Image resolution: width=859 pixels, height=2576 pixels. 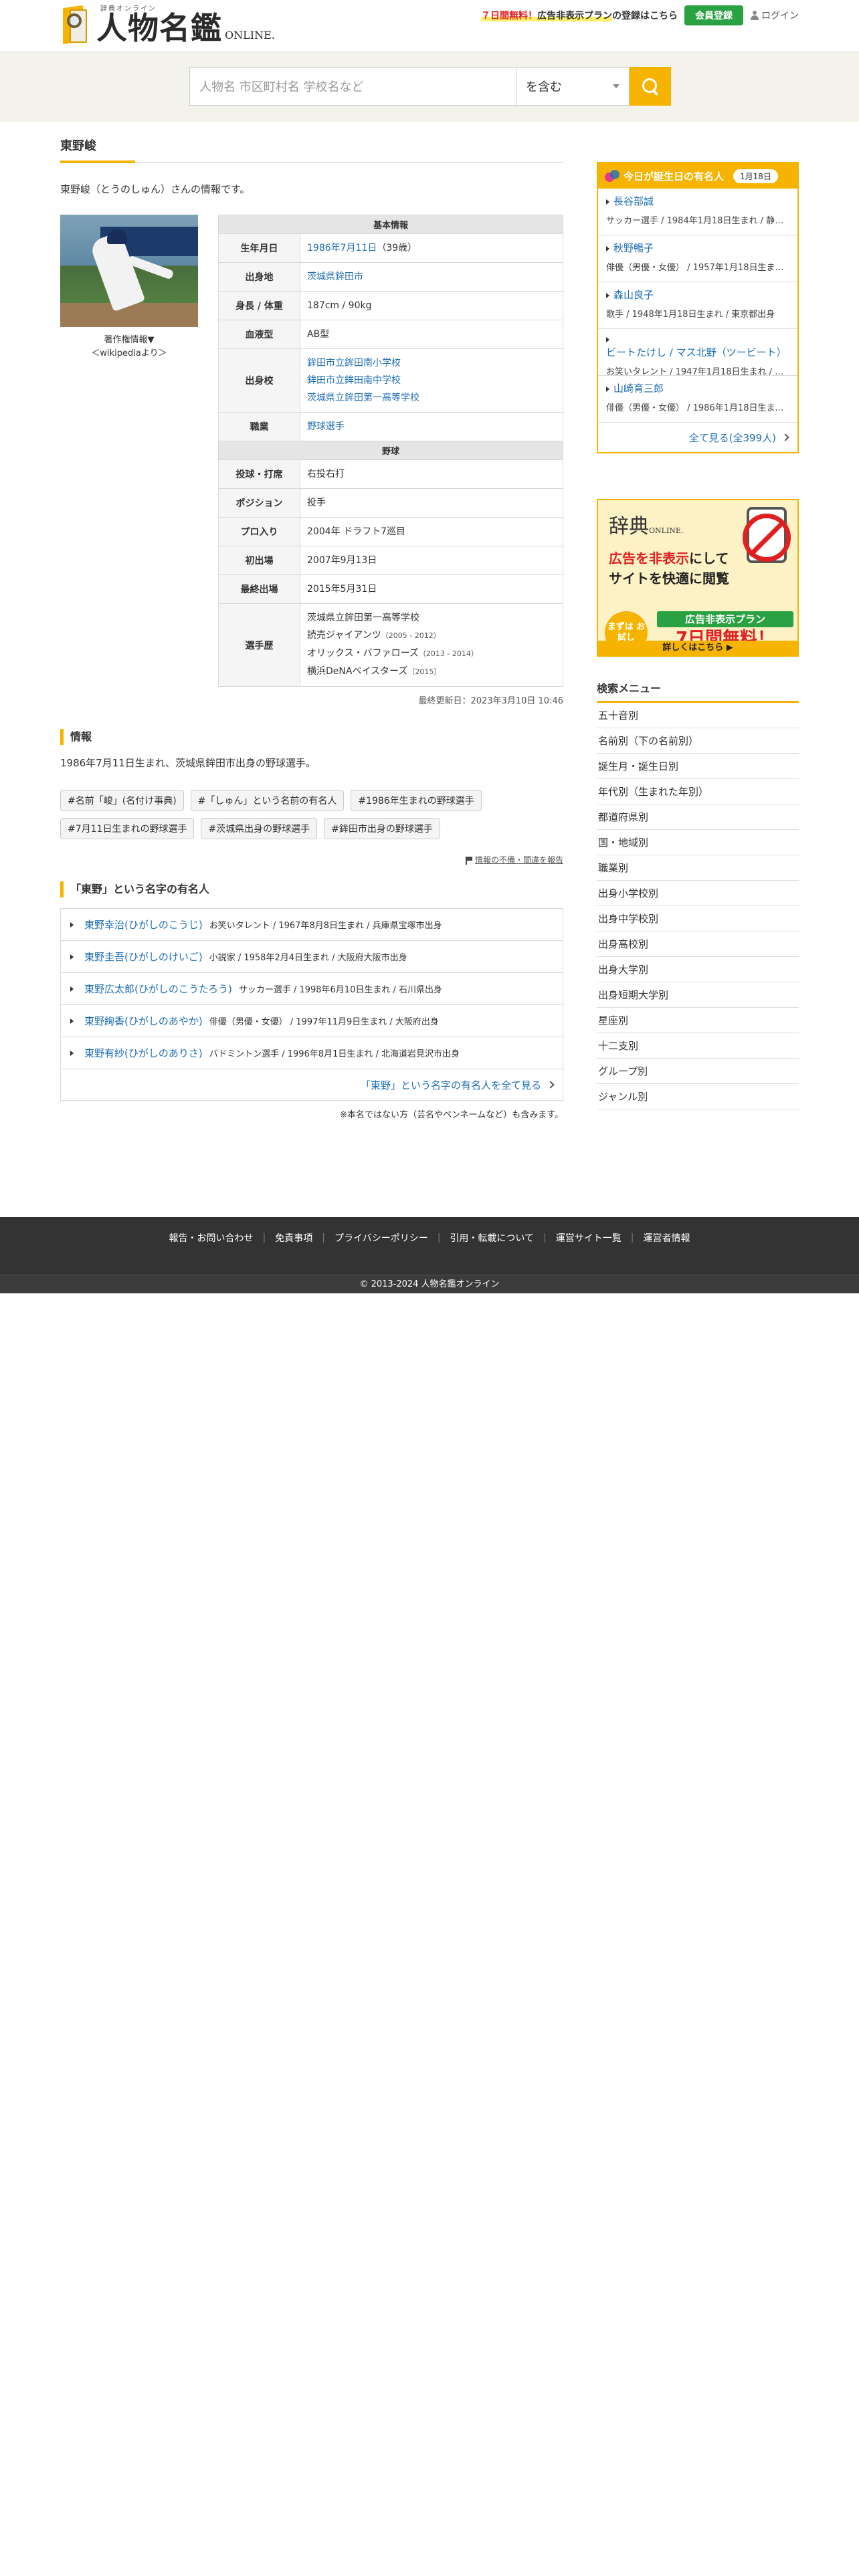 I want to click on menu-item: 職業別, so click(x=698, y=868).